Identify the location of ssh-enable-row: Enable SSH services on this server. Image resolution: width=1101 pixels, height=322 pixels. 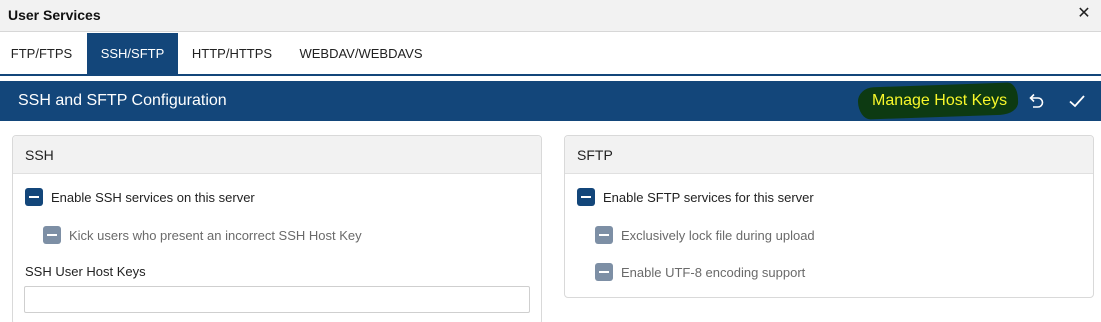
(140, 197).